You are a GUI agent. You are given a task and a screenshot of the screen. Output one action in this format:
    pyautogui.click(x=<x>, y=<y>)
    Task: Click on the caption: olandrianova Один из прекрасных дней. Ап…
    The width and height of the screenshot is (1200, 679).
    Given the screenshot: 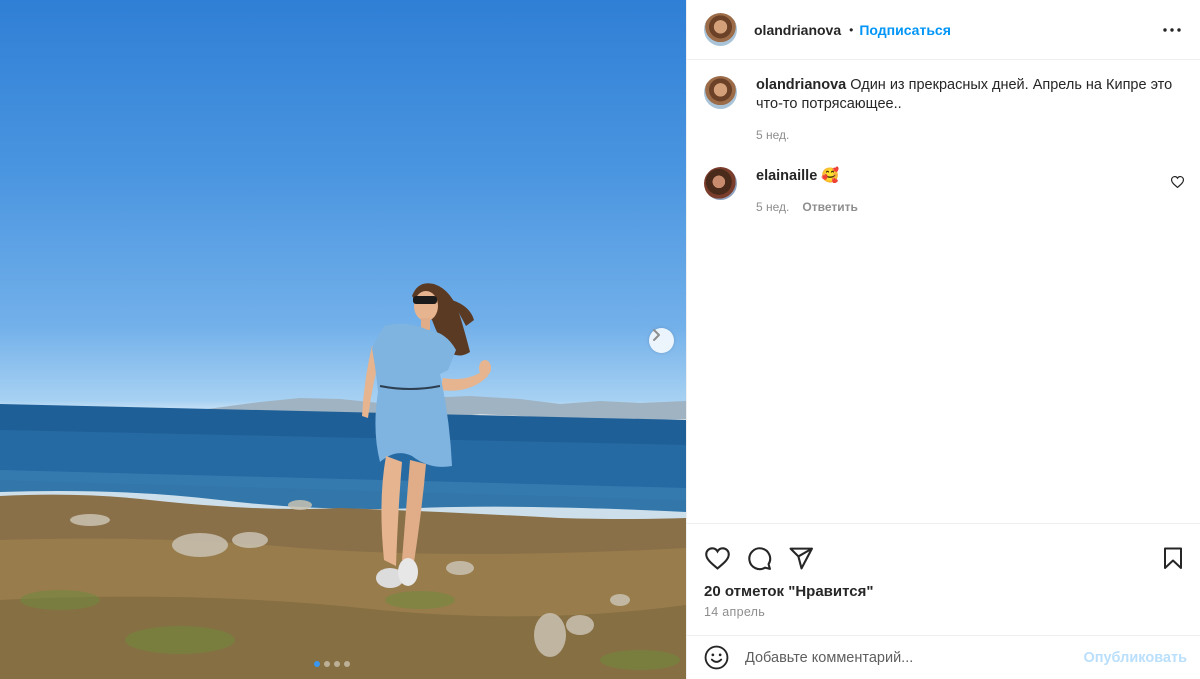 What is the action you would take?
    pyautogui.click(x=944, y=109)
    